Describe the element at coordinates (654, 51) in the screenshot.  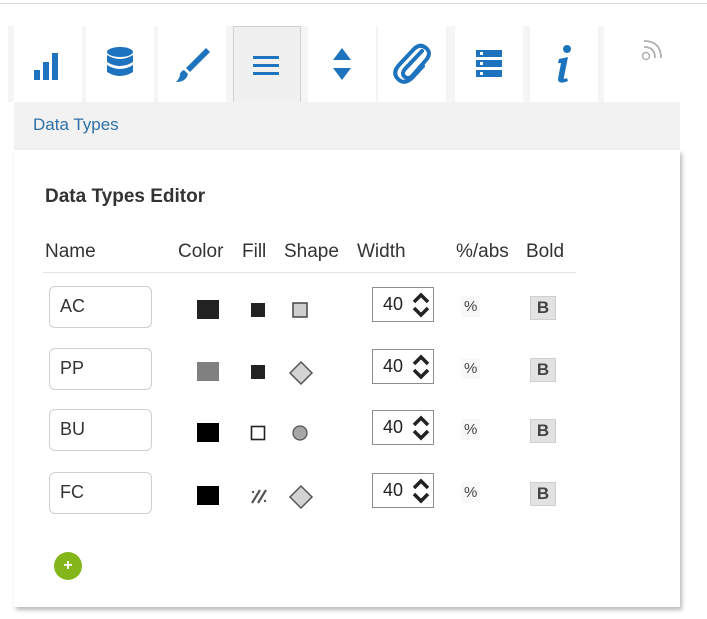
I see `rss-icon` at that location.